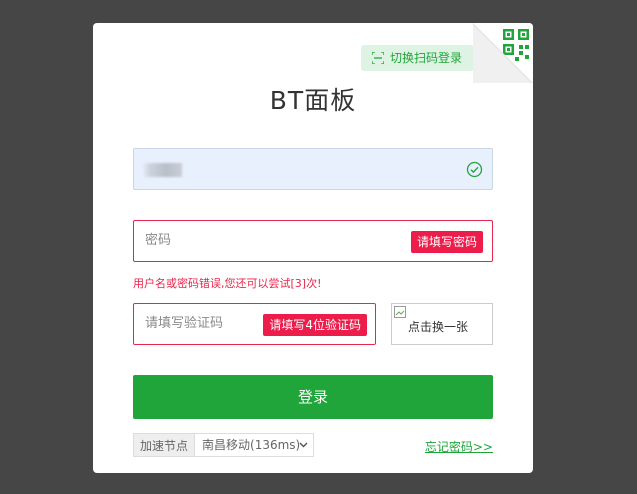 Image resolution: width=637 pixels, height=494 pixels. What do you see at coordinates (184, 323) in the screenshot?
I see `captcha-placeholder: 请填写验证码` at bounding box center [184, 323].